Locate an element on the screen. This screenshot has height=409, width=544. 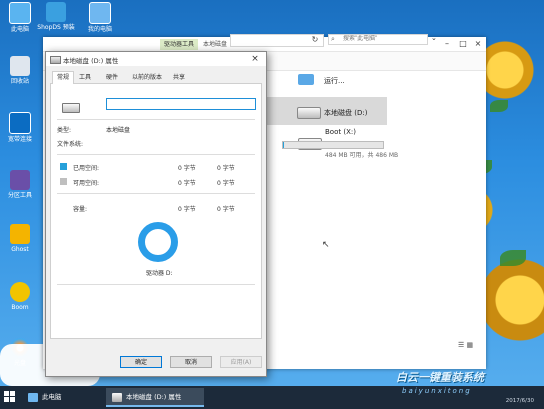
start-button is located at coordinates (10, 397).